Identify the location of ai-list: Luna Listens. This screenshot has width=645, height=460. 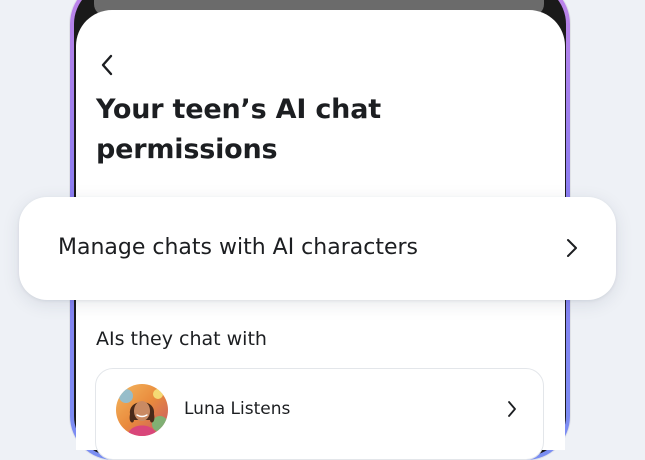
(319, 414).